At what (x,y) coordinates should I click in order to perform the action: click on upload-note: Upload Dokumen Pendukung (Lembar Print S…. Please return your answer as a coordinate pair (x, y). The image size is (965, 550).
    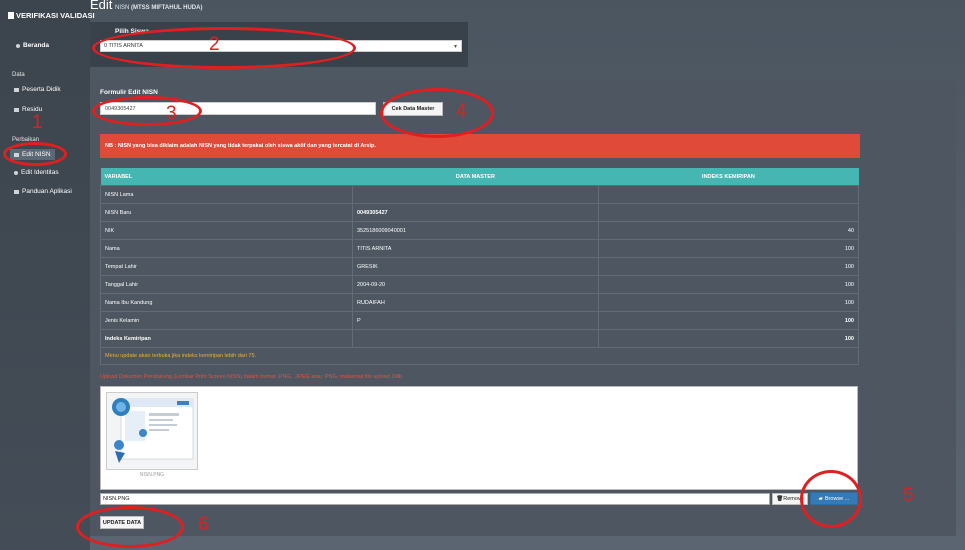
    Looking at the image, I should click on (251, 377).